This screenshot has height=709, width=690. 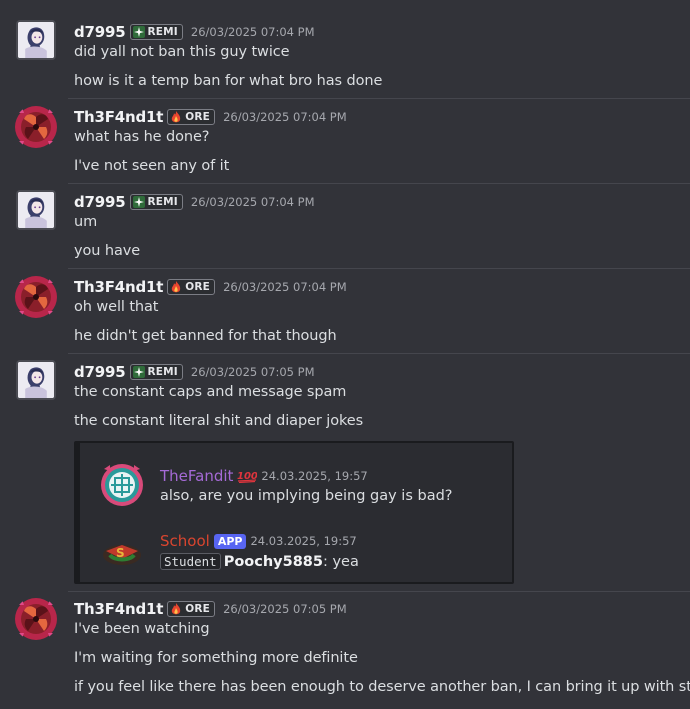 I want to click on message-text: oh well that, so click(x=116, y=307).